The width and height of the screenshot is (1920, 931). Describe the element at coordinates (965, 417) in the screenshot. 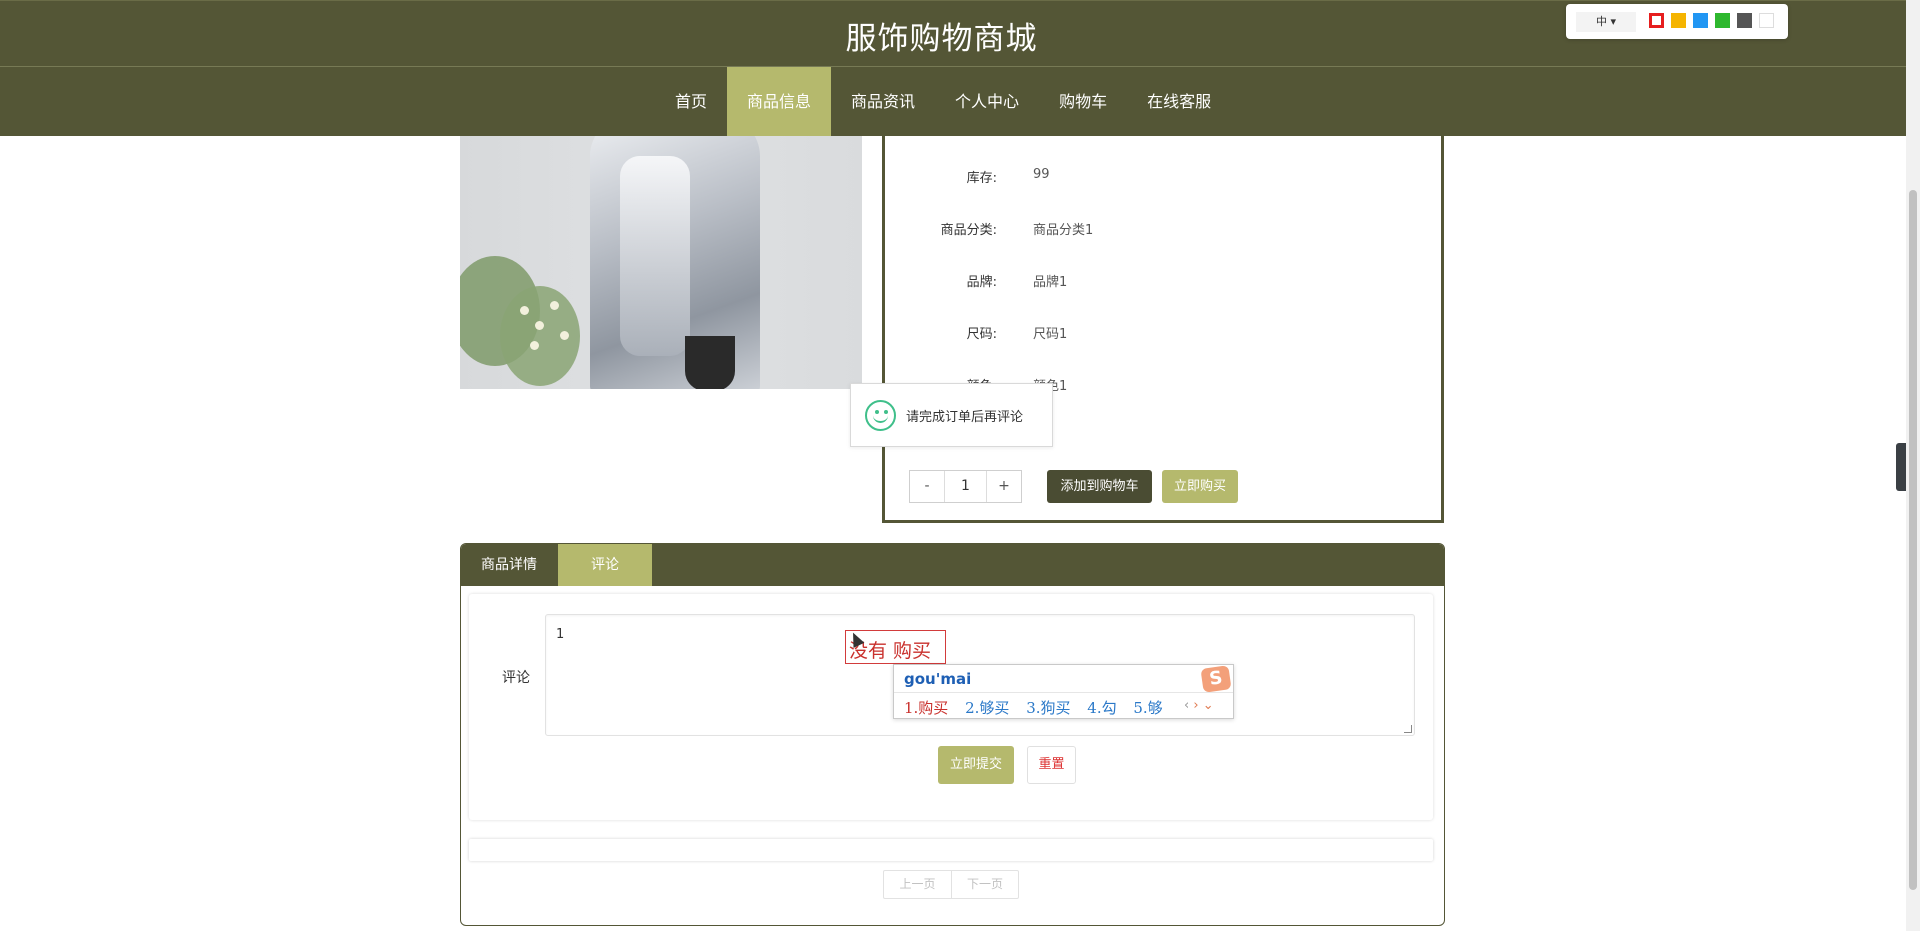

I see `toast-text: 请完成订单后再评论` at that location.